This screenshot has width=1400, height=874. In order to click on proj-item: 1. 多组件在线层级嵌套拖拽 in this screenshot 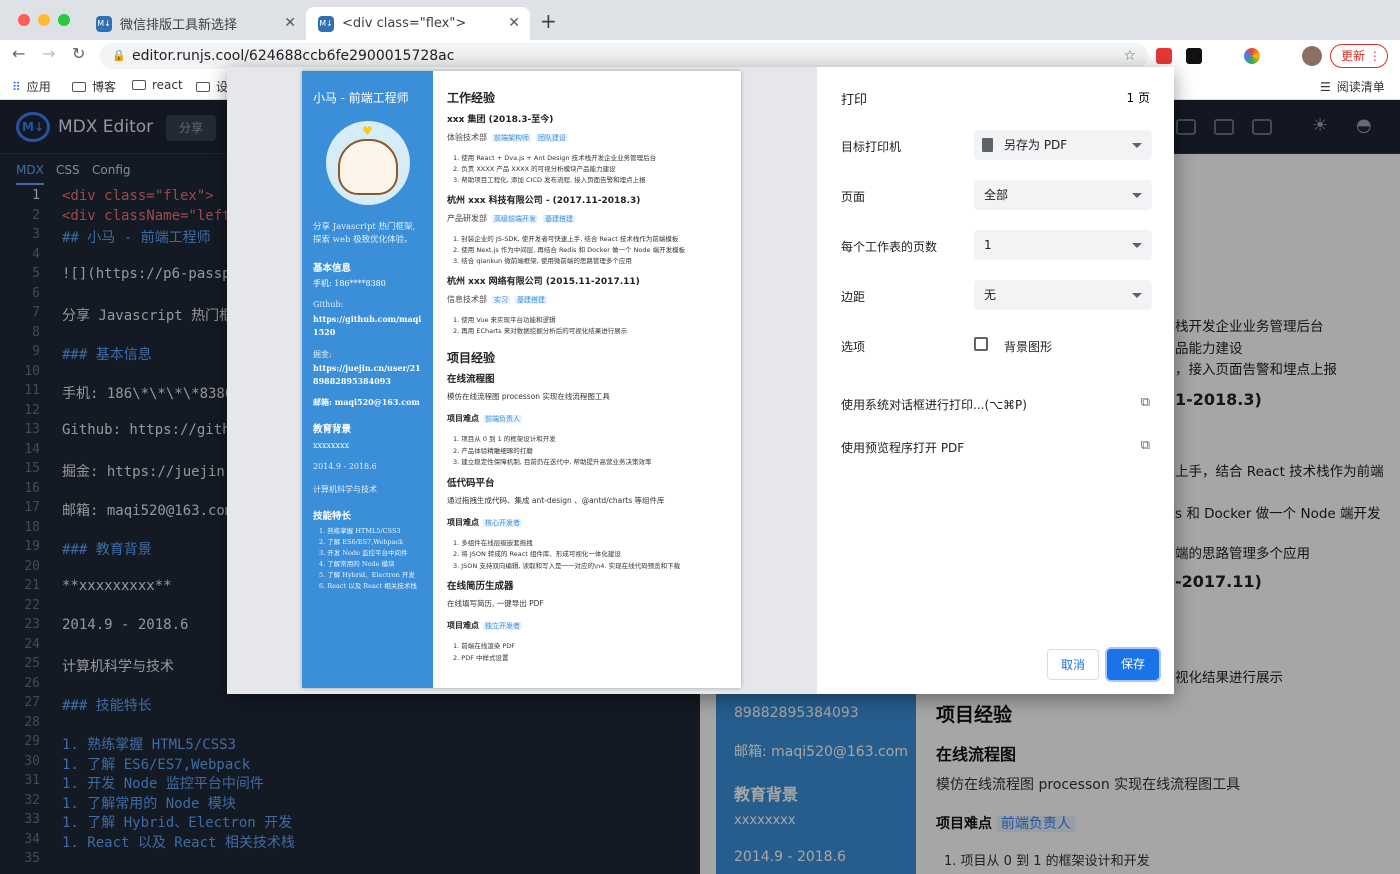, I will do `click(493, 542)`.